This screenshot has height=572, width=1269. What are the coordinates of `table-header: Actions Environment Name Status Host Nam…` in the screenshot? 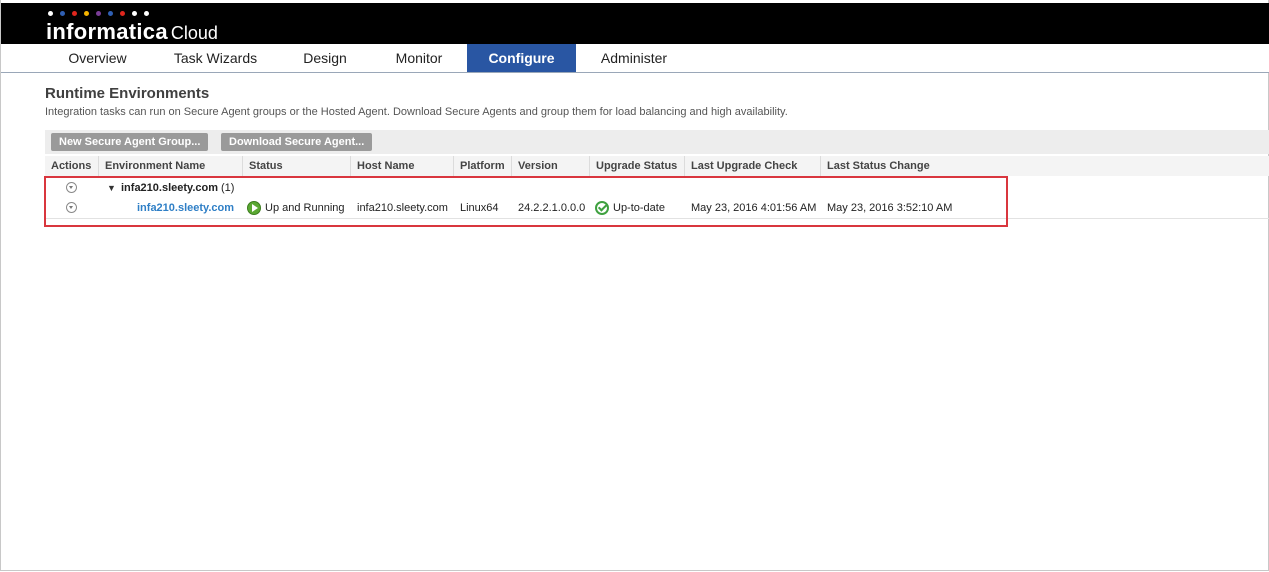 It's located at (657, 166).